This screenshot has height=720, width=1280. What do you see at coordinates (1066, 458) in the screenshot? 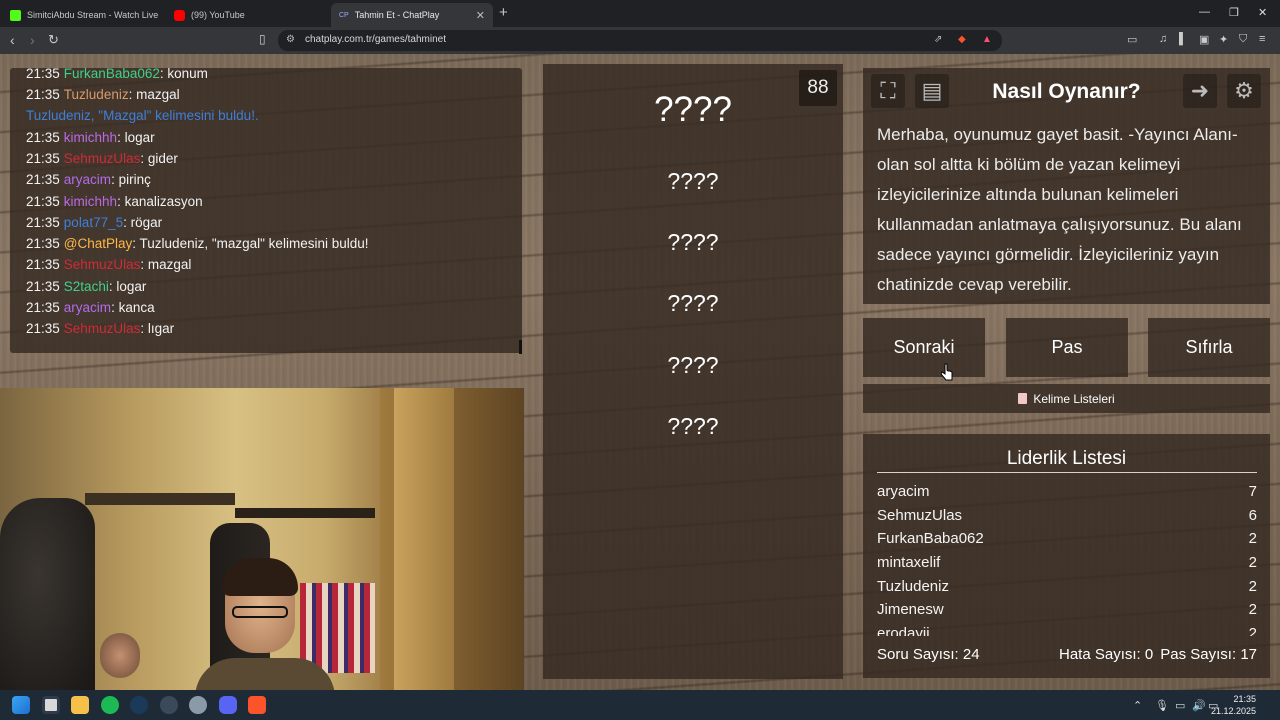
I see `leaderboard-title: Liderlik Listesi` at bounding box center [1066, 458].